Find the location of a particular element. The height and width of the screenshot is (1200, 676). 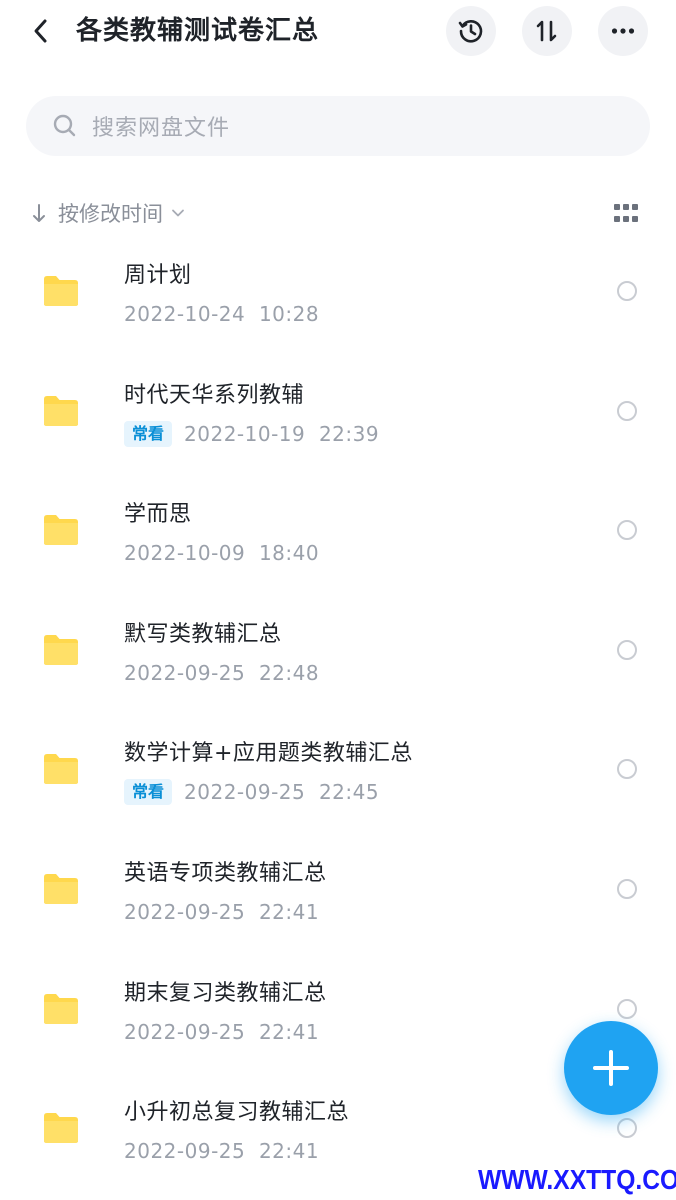

plus-icon is located at coordinates (611, 1068).